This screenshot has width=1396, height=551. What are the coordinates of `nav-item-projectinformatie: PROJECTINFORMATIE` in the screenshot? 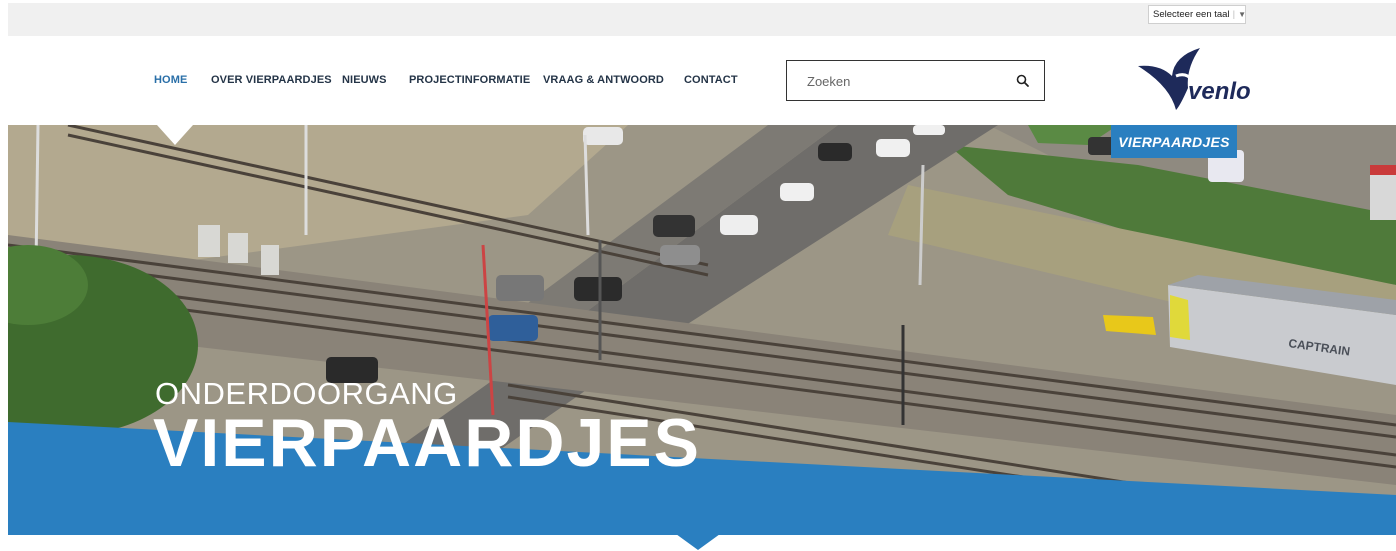 It's located at (469, 80).